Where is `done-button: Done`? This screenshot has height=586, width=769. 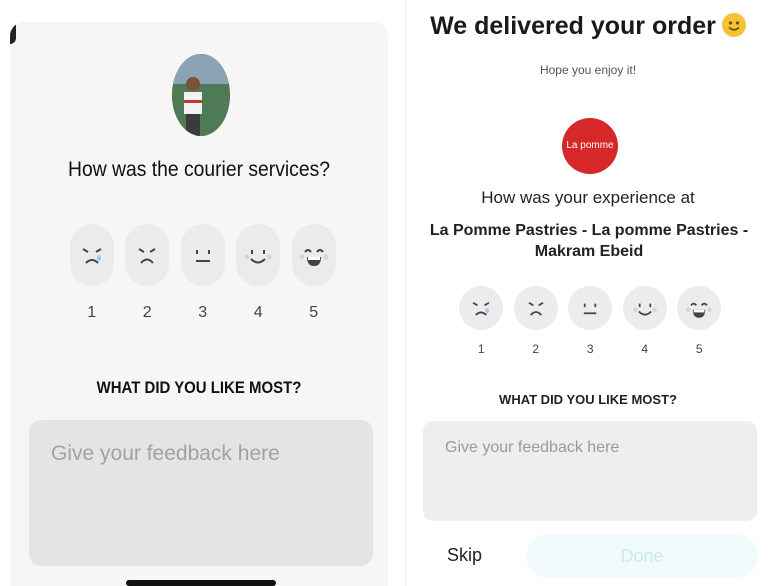
done-button: Done is located at coordinates (642, 556).